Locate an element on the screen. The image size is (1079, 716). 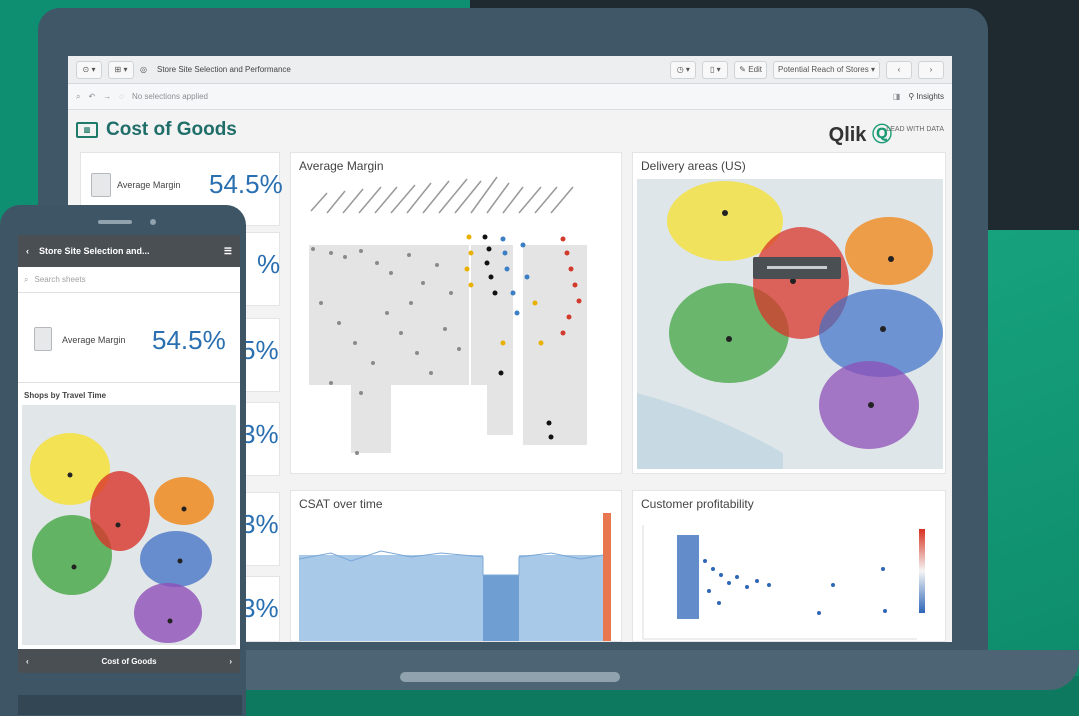
bookmark-button: ▯ ▾ is located at coordinates (715, 69).